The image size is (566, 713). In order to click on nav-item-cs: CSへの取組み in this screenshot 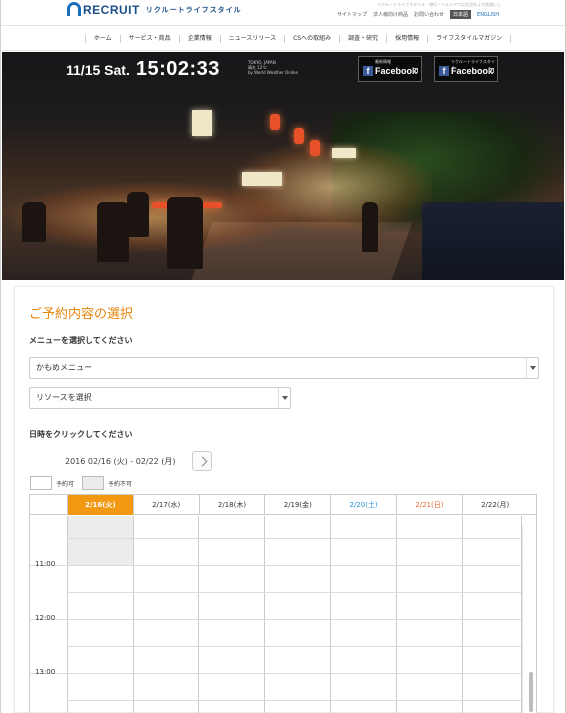, I will do `click(311, 39)`.